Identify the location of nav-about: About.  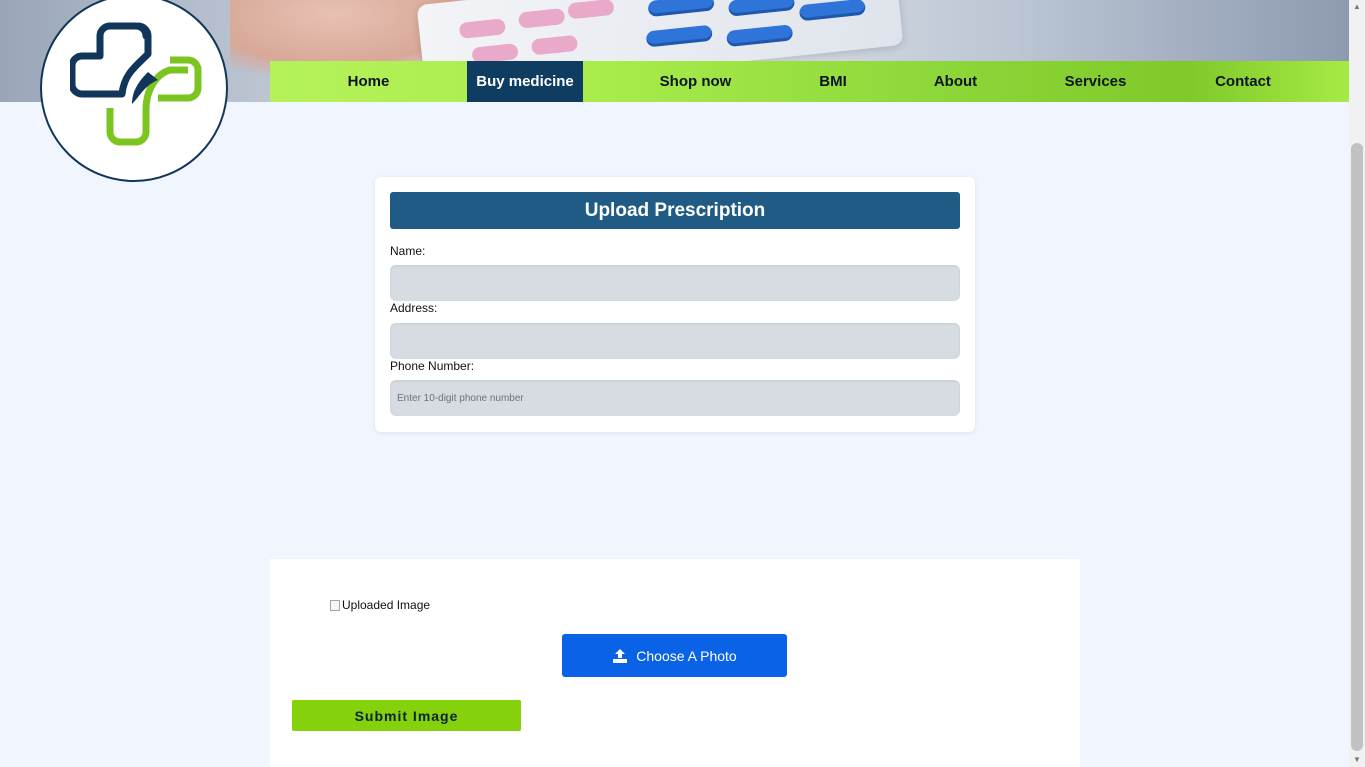
(955, 81).